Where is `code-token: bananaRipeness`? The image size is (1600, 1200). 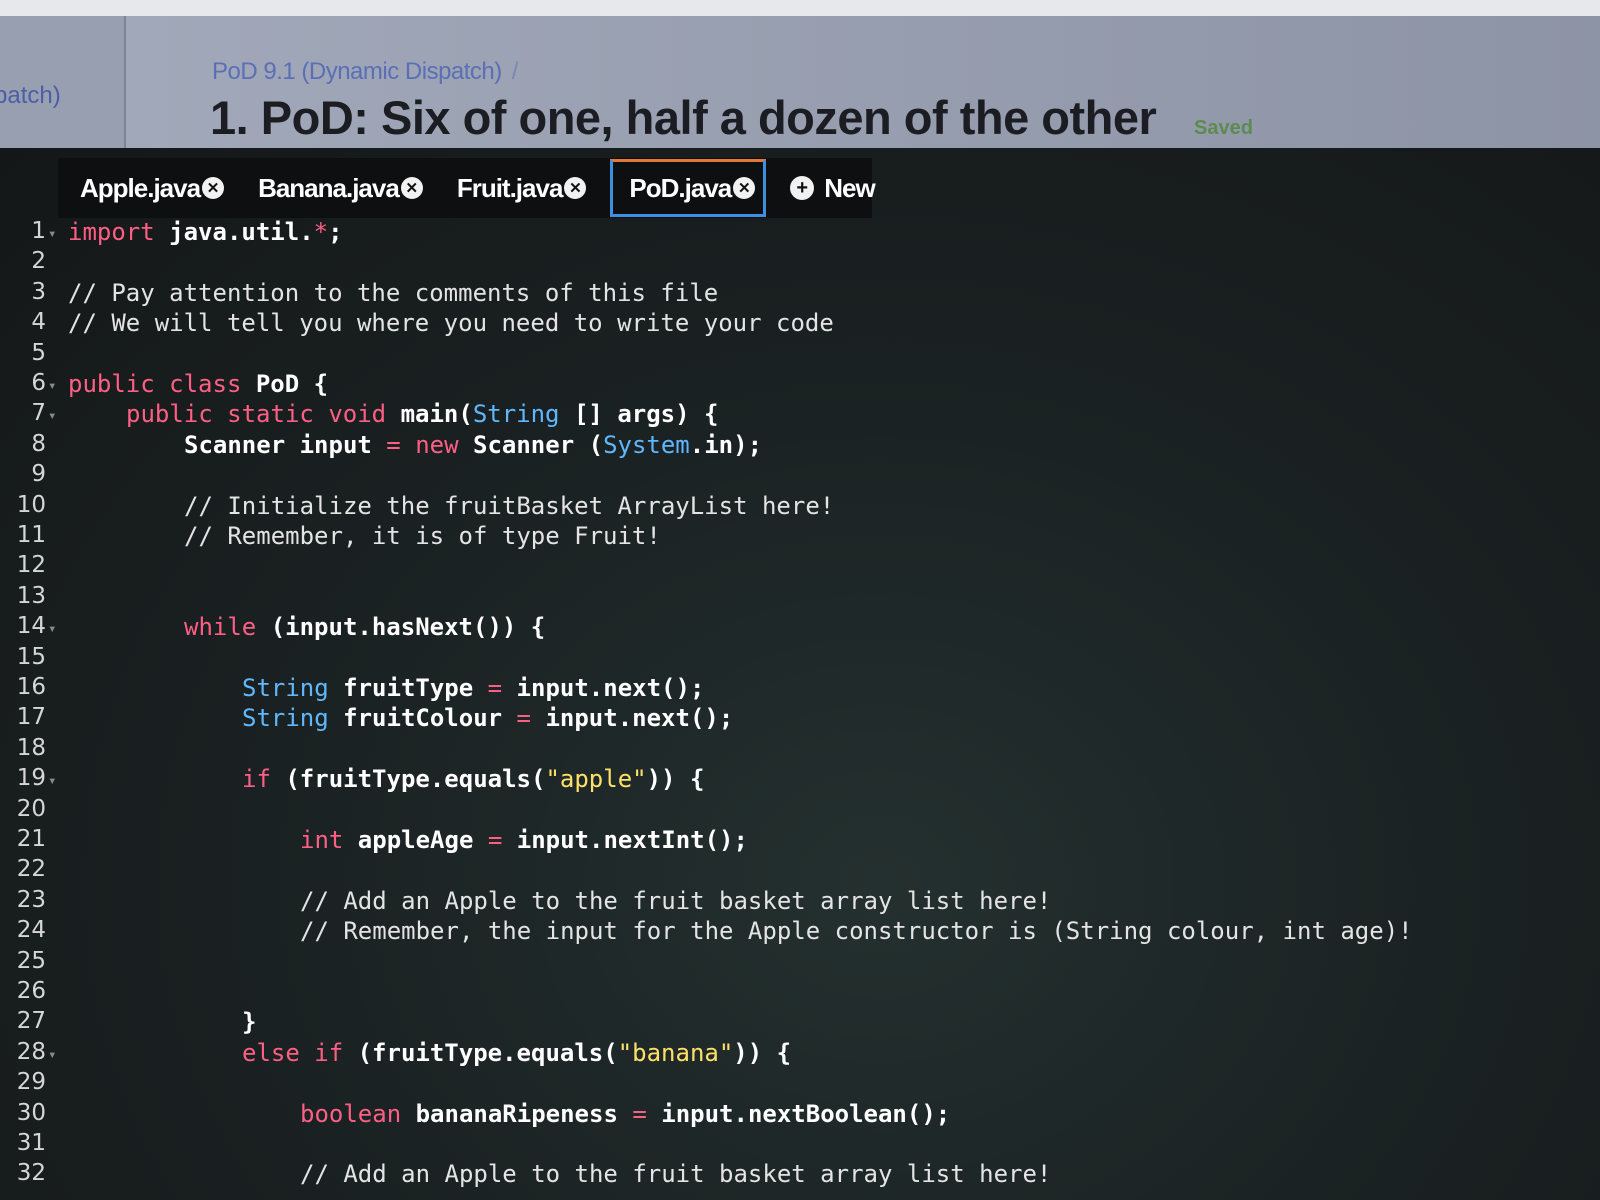 code-token: bananaRipeness is located at coordinates (517, 1113).